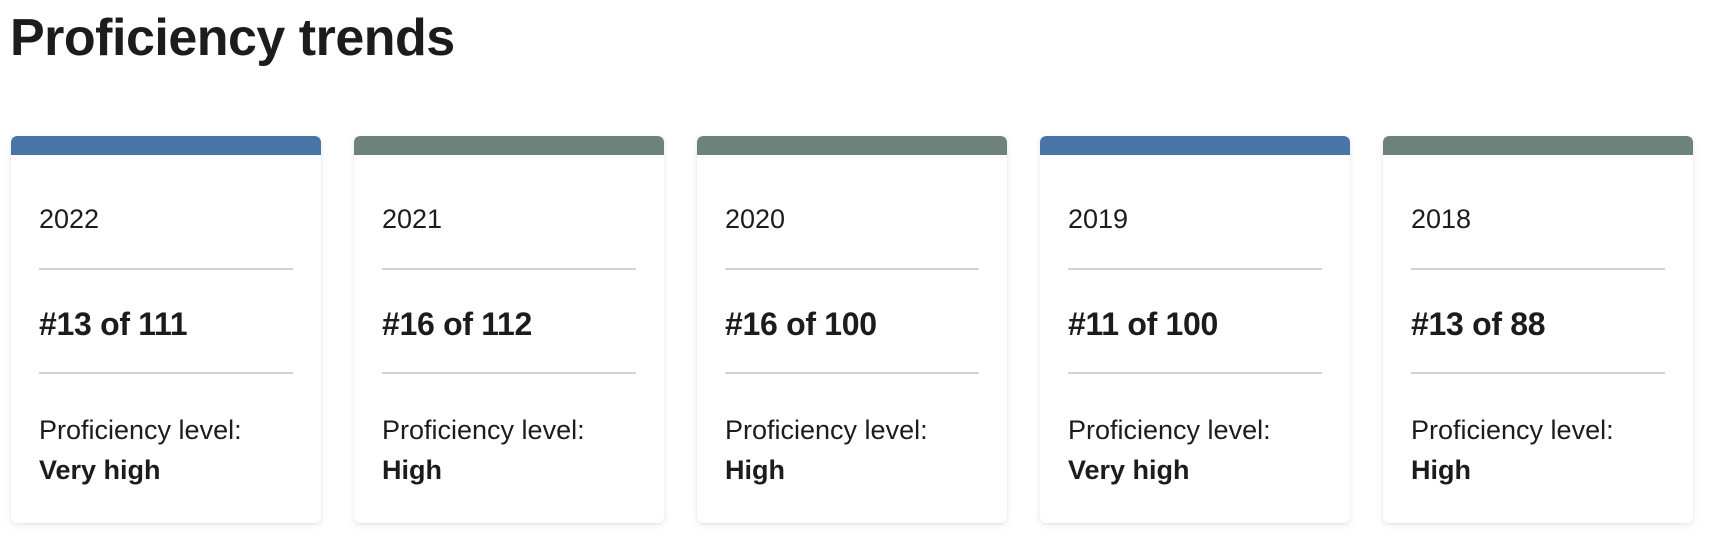 This screenshot has width=1710, height=550. I want to click on card-rank: #16 of 100, so click(801, 324).